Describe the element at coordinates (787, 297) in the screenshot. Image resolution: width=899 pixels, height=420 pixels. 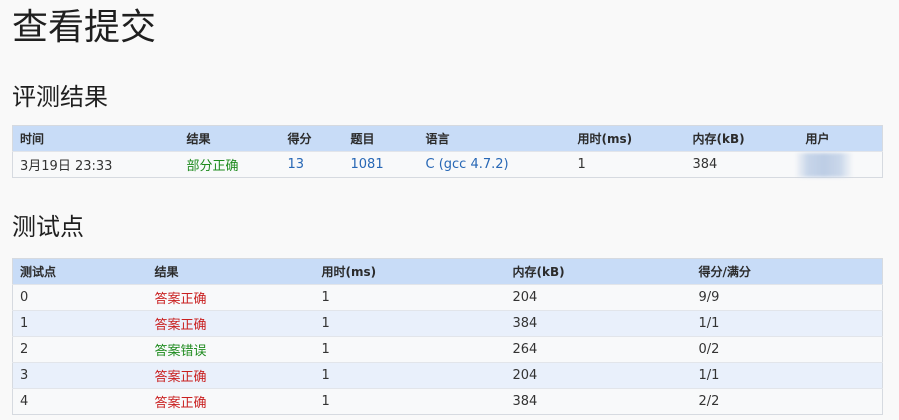
I see `case-score: 9/9` at that location.